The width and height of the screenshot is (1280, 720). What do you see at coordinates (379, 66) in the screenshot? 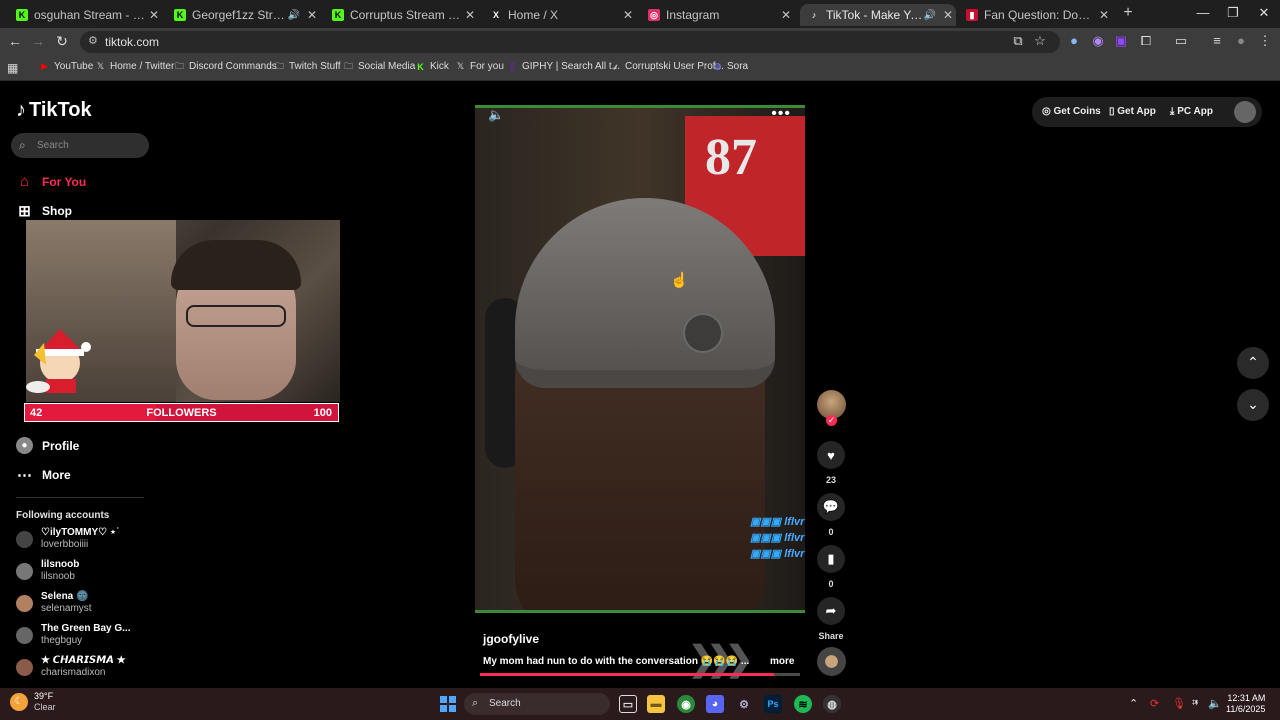
I see `bookmark-folder-social: 🗀 Social Media` at bounding box center [379, 66].